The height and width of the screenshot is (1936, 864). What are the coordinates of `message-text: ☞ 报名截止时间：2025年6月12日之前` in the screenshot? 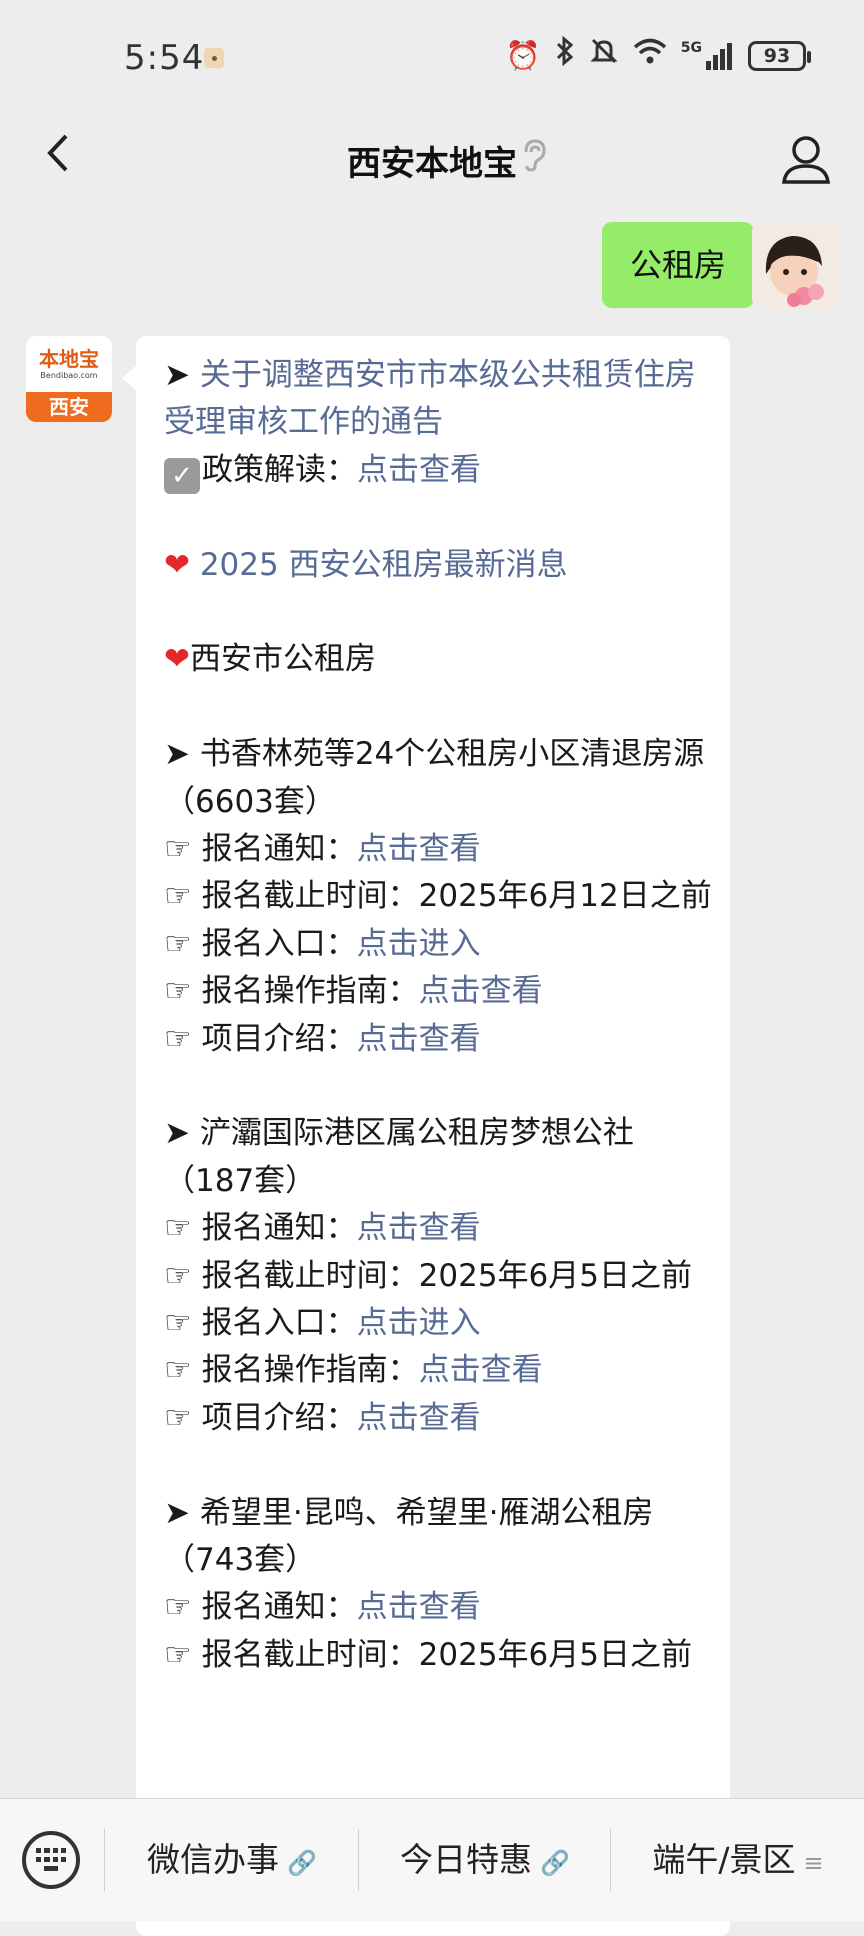 It's located at (438, 896).